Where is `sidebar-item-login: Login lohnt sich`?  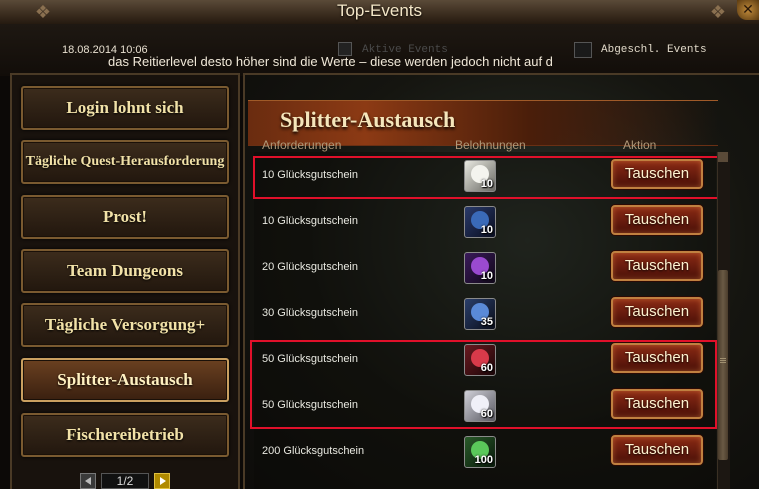
sidebar-item-login: Login lohnt sich is located at coordinates (125, 108).